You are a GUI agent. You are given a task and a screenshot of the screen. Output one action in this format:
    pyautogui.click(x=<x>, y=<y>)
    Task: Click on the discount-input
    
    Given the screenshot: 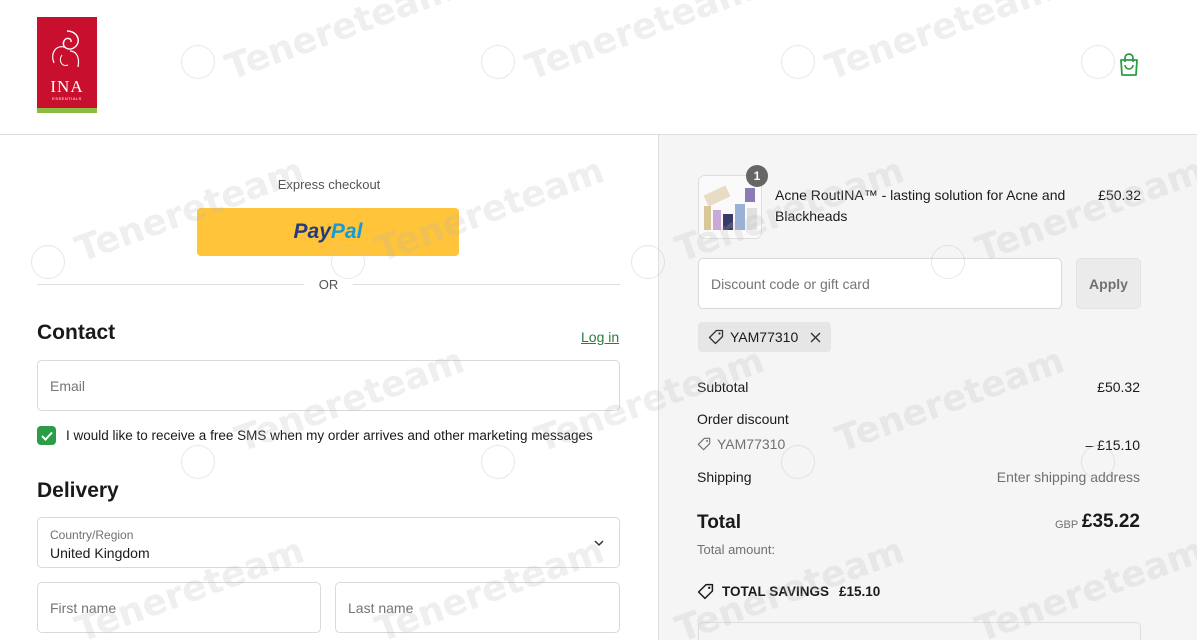 What is the action you would take?
    pyautogui.click(x=881, y=283)
    